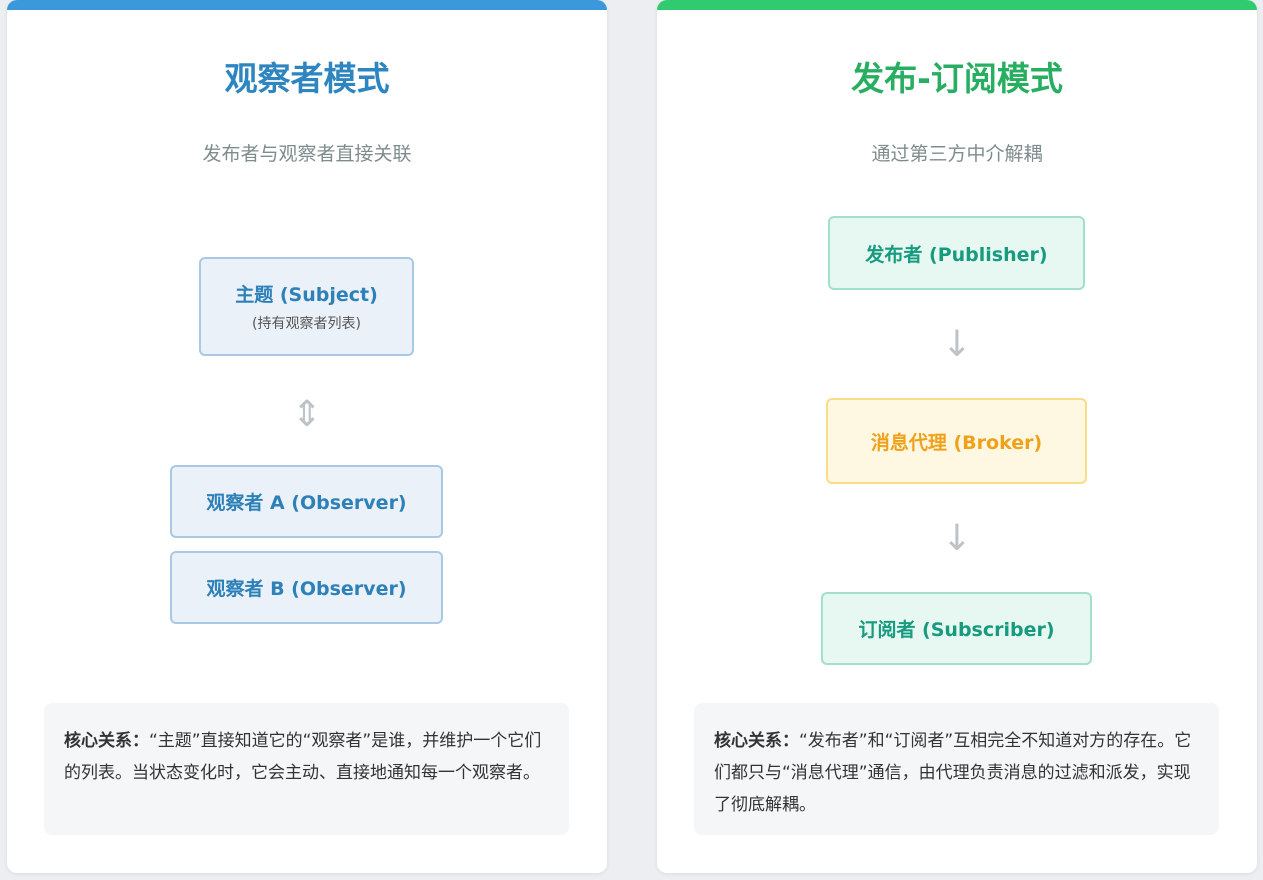 This screenshot has width=1263, height=880. I want to click on subject-sublabel: (持有观察者列表), so click(306, 324).